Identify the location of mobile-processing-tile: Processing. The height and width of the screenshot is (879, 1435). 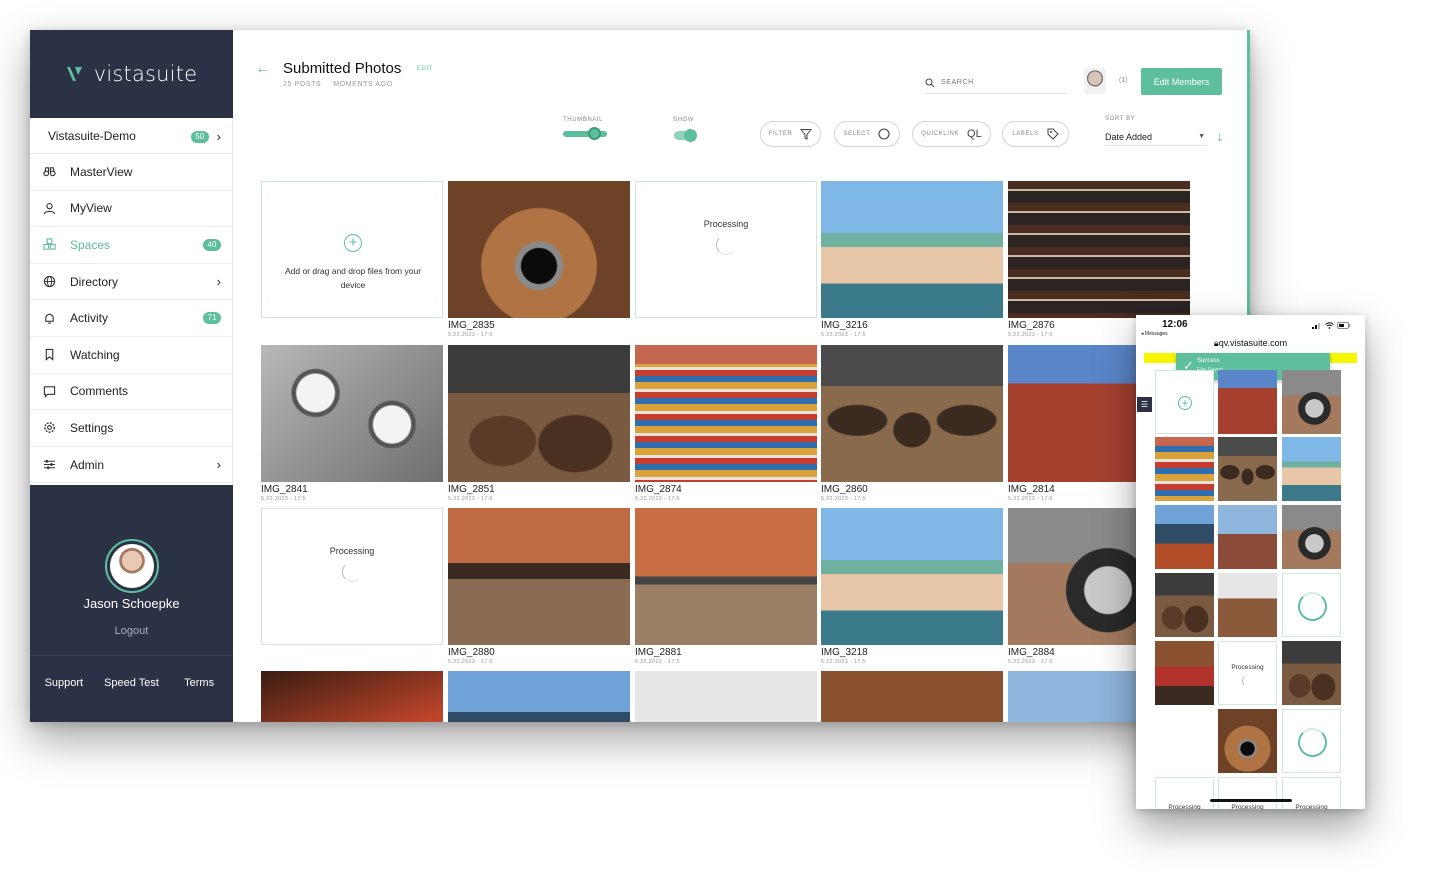
(1184, 793).